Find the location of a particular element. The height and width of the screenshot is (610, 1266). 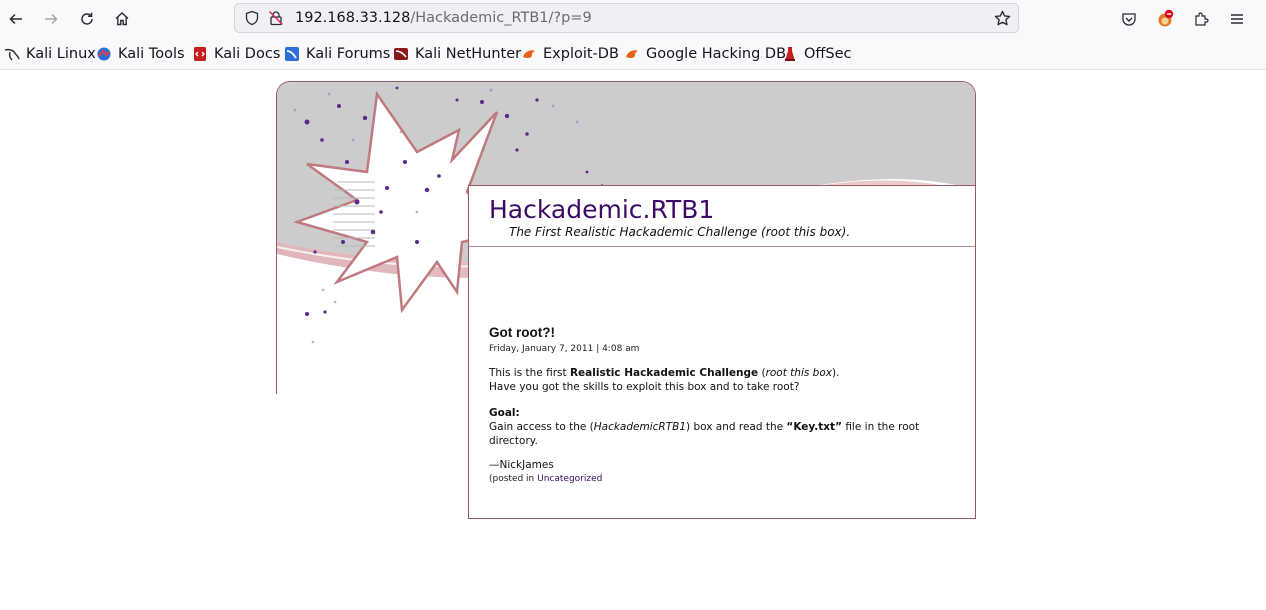

intro-italic: root this box is located at coordinates (798, 373).